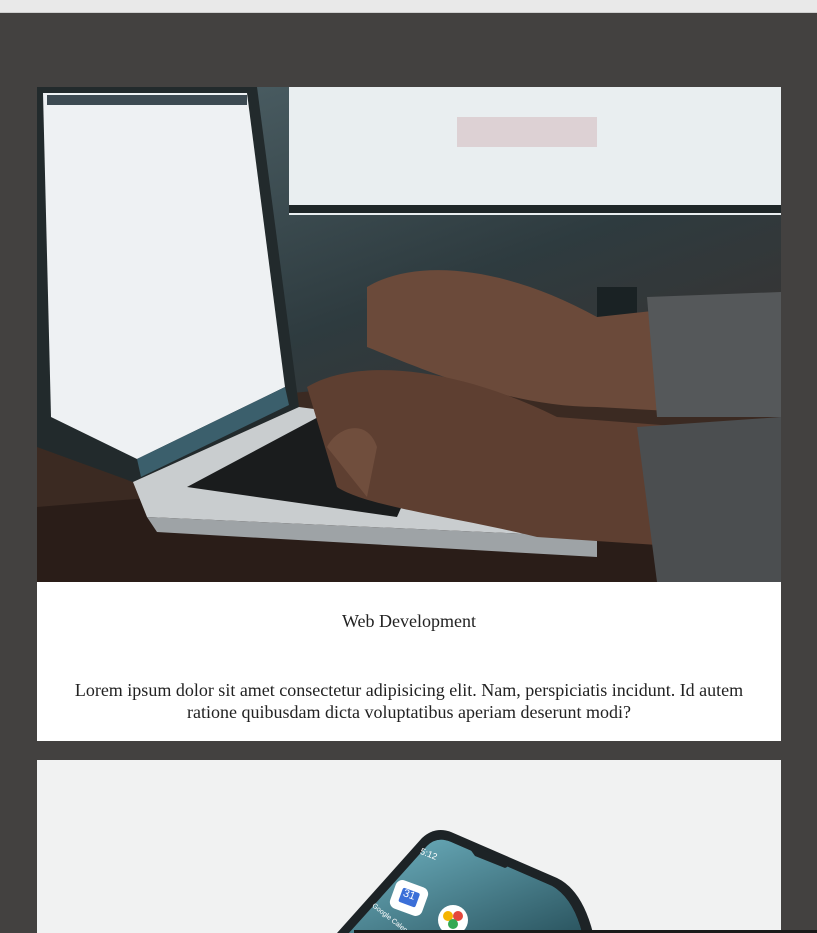  Describe the element at coordinates (408, 621) in the screenshot. I see `card-title: Web Development` at that location.